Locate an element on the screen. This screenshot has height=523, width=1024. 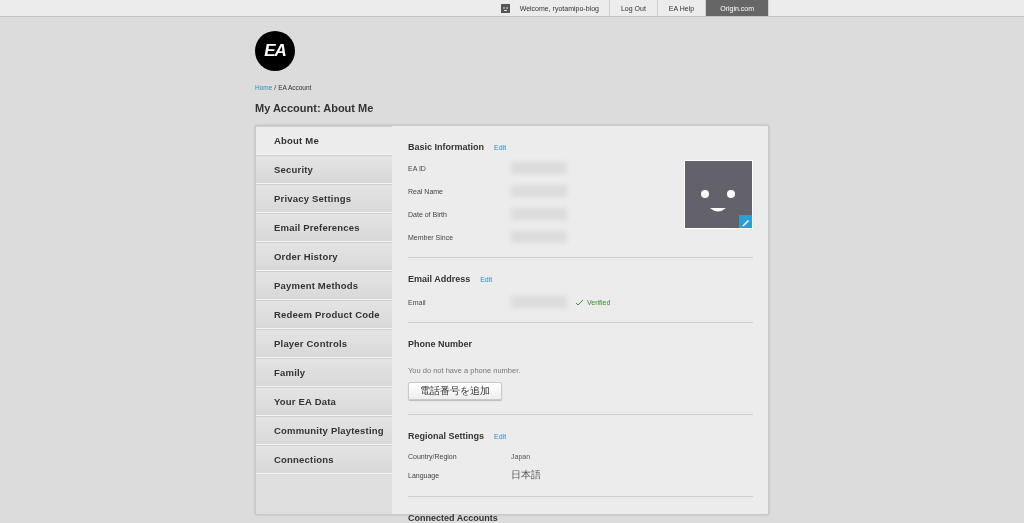
sidebar-item: Email Preferences is located at coordinates (324, 227).